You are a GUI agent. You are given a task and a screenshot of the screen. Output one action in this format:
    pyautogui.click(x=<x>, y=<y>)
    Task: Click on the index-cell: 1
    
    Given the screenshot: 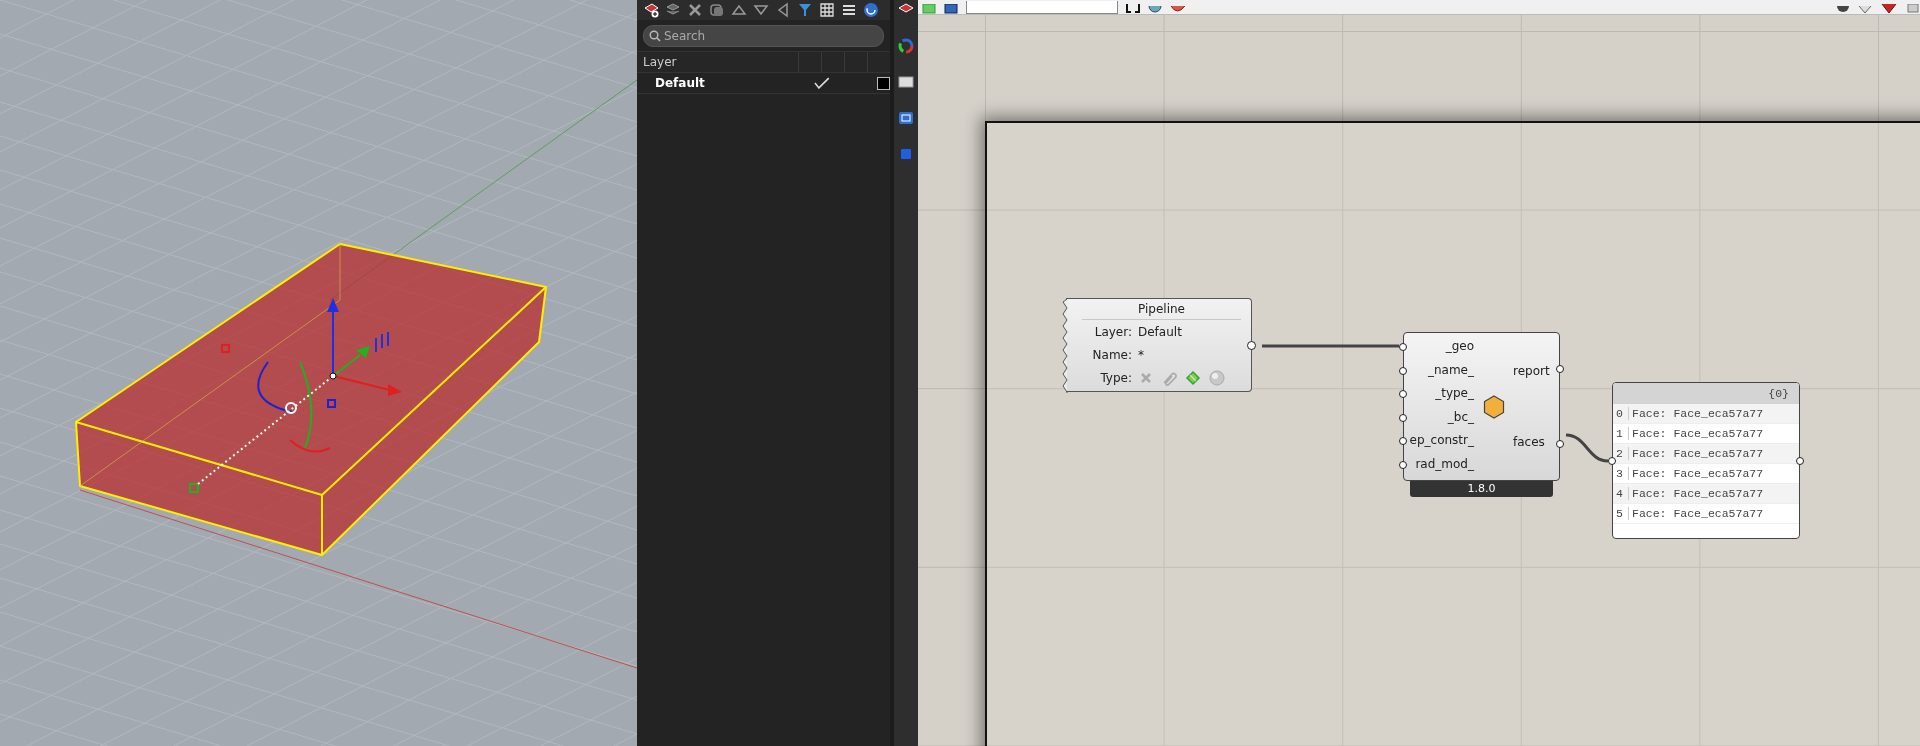 What is the action you would take?
    pyautogui.click(x=1621, y=433)
    